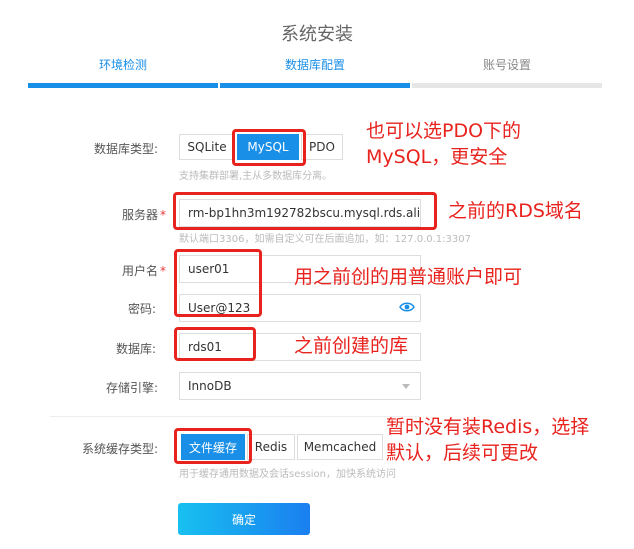 The width and height of the screenshot is (634, 549). I want to click on engine-select-value: InnoDB, so click(210, 386).